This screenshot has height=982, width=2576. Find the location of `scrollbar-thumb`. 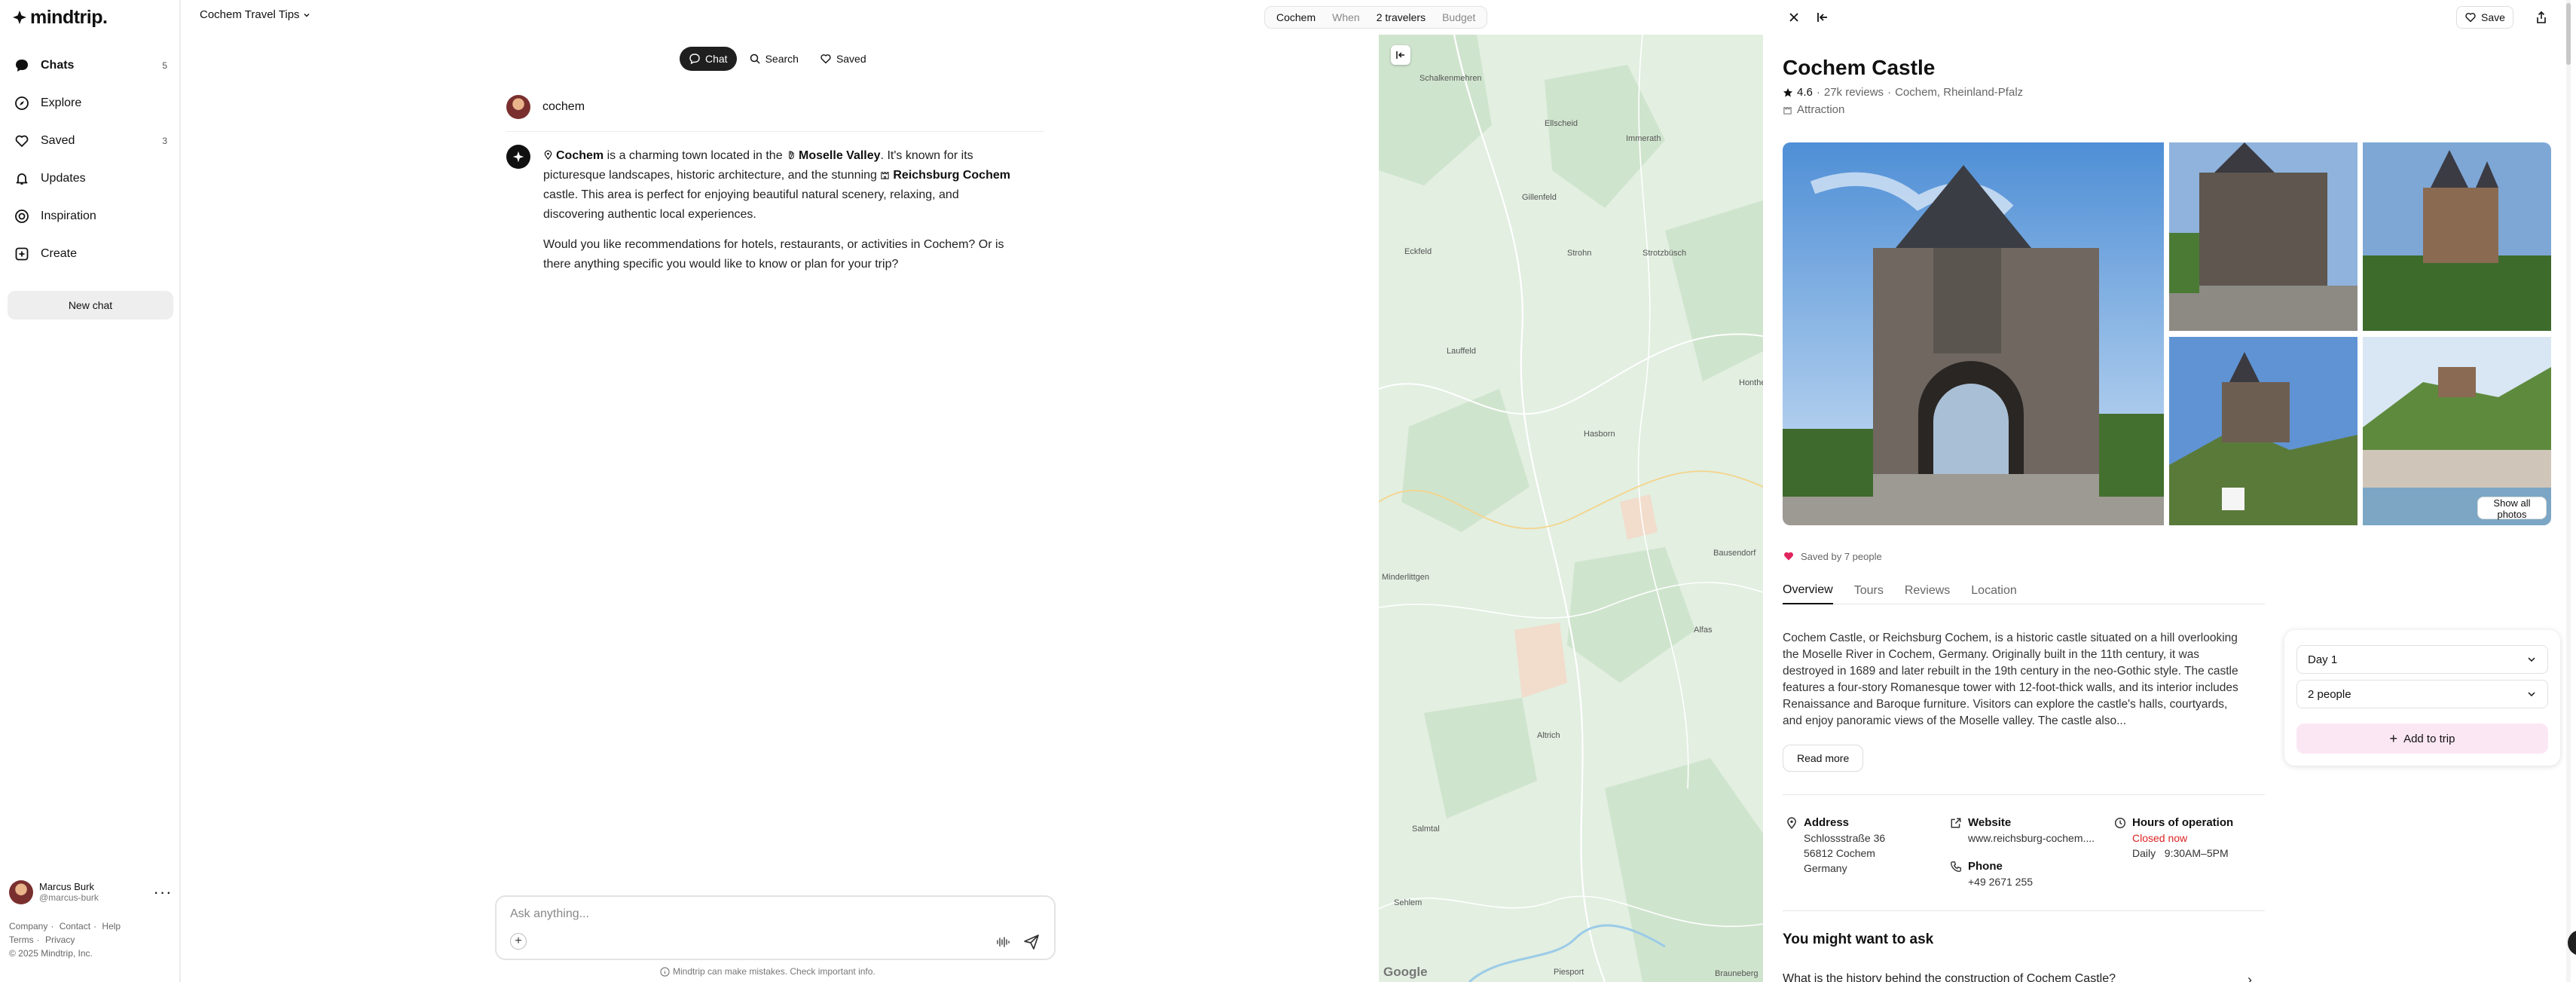

scrollbar-thumb is located at coordinates (2568, 34).